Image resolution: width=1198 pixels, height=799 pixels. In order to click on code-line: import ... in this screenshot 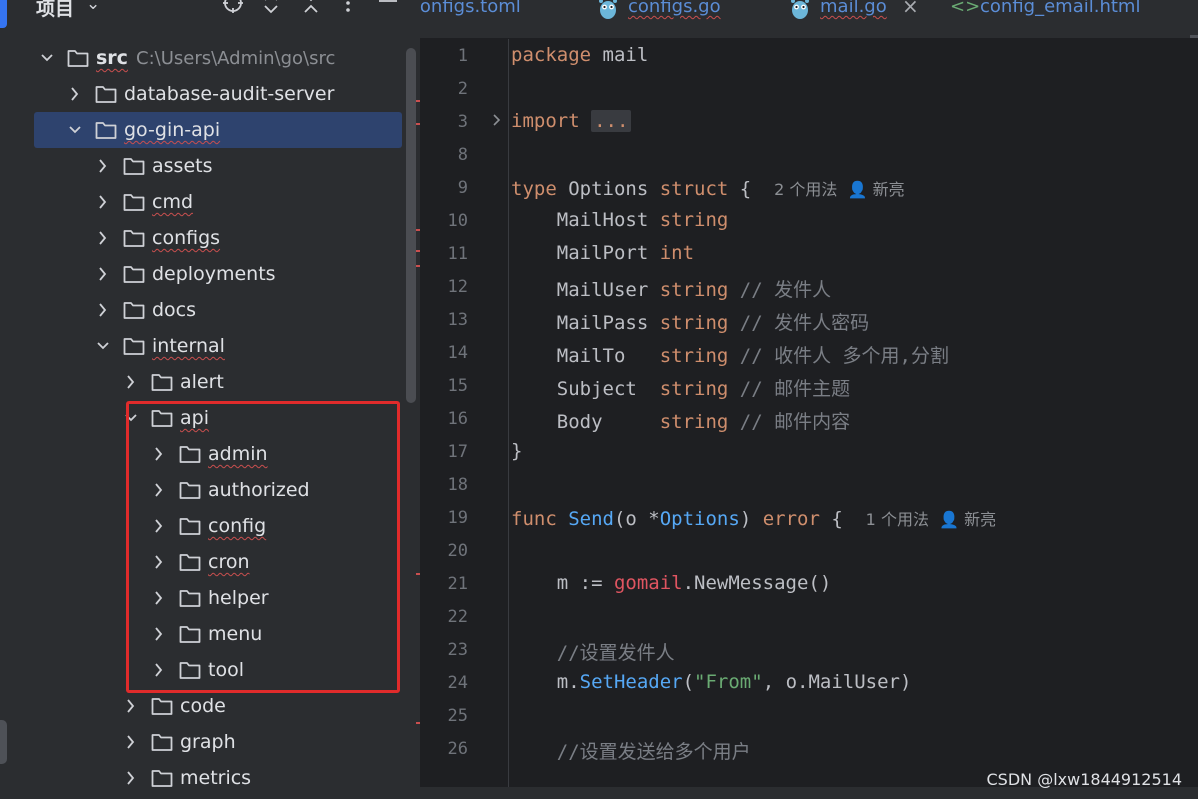, I will do `click(571, 121)`.